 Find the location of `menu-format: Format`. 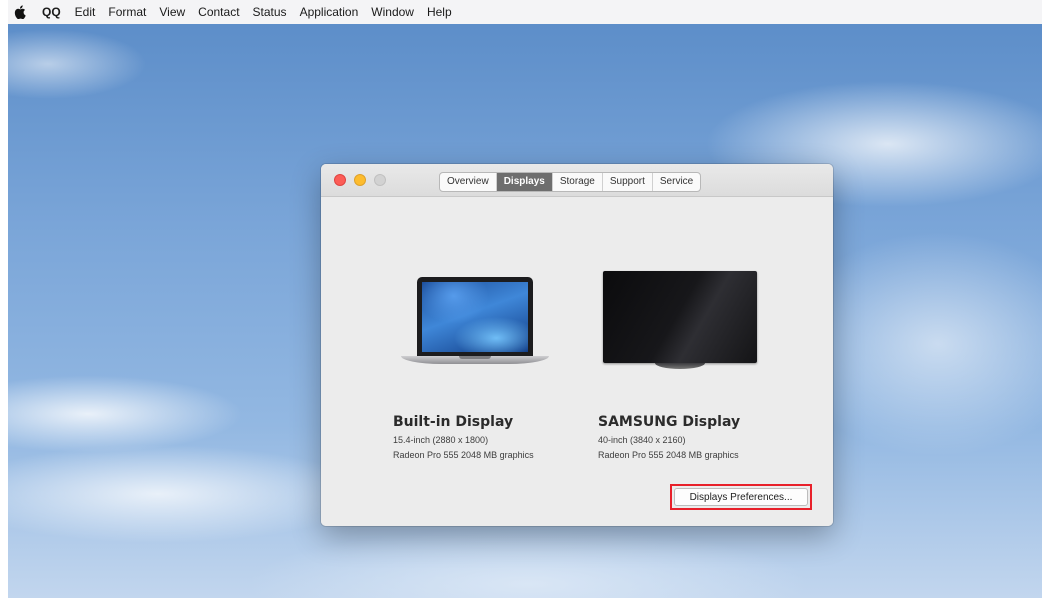

menu-format: Format is located at coordinates (127, 12).